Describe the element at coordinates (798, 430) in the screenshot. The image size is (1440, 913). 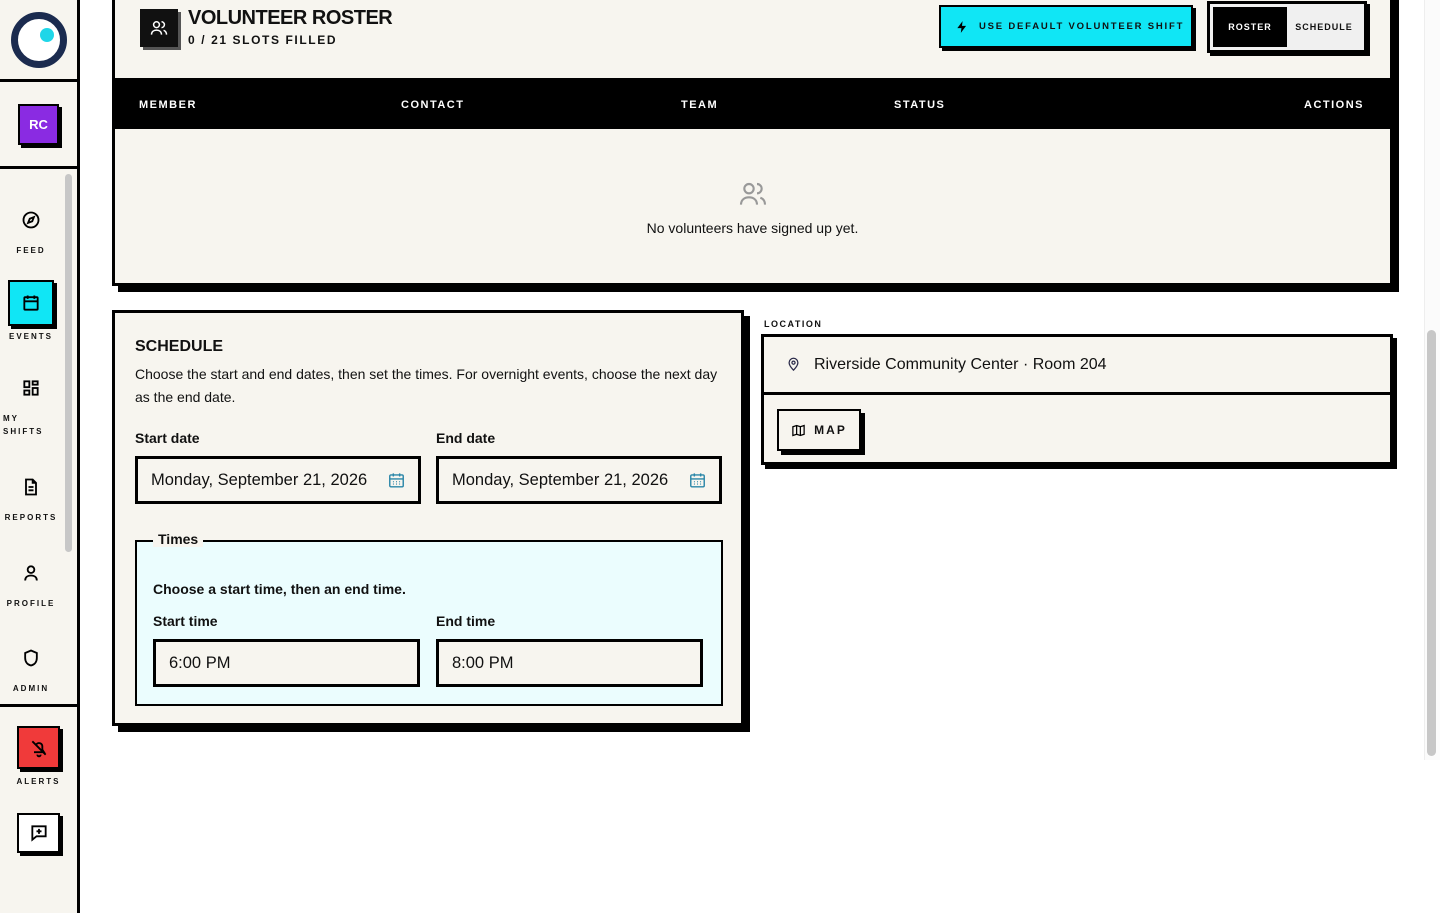
I see `map-icon` at that location.